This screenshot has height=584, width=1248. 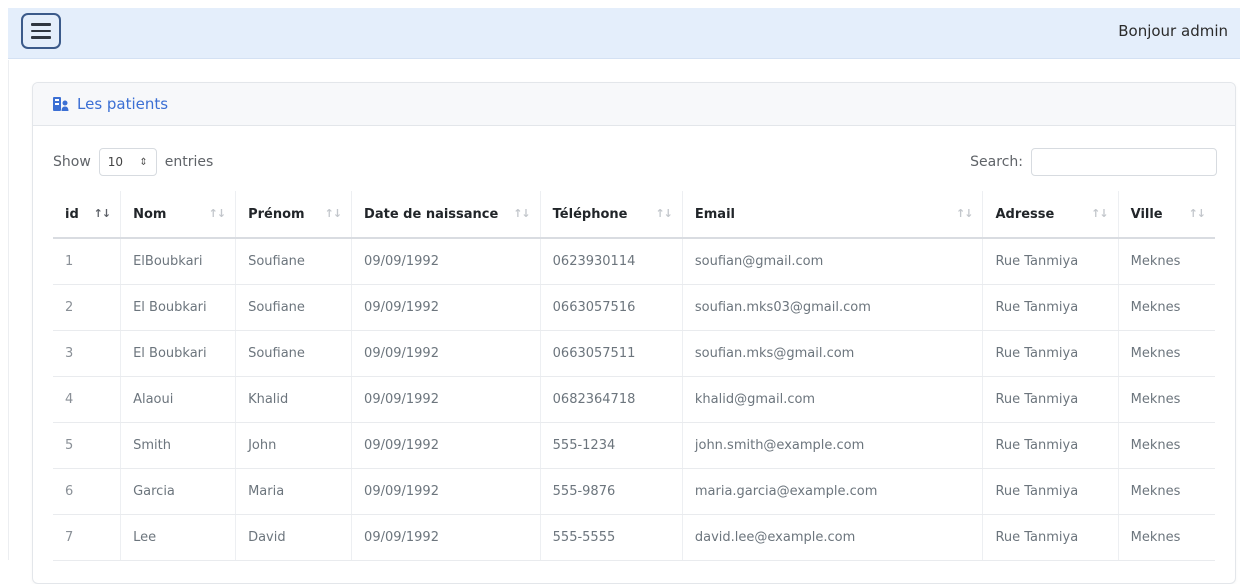 What do you see at coordinates (178, 399) in the screenshot?
I see `table-cell: Alaoui` at bounding box center [178, 399].